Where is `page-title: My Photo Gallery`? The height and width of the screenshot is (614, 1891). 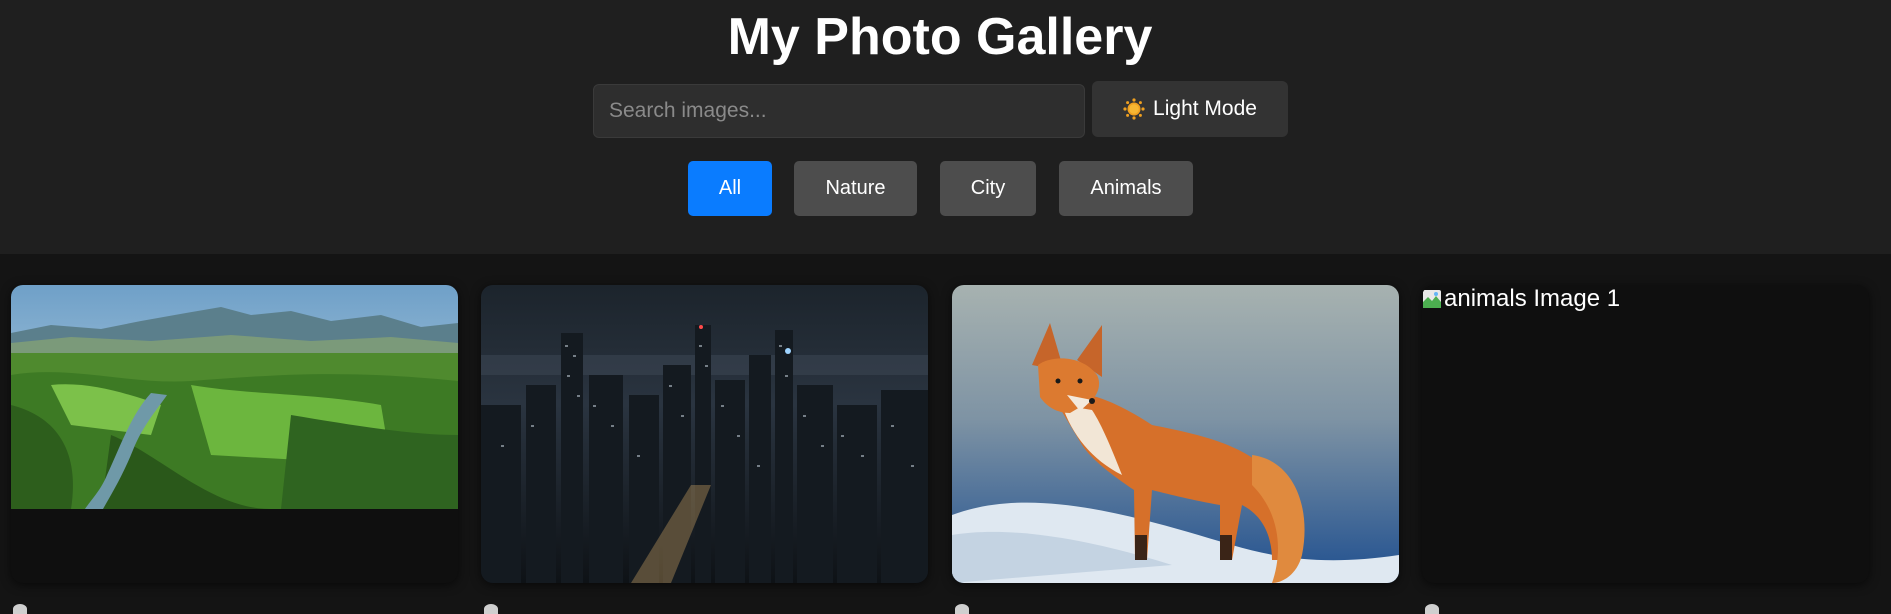 page-title: My Photo Gallery is located at coordinates (940, 37).